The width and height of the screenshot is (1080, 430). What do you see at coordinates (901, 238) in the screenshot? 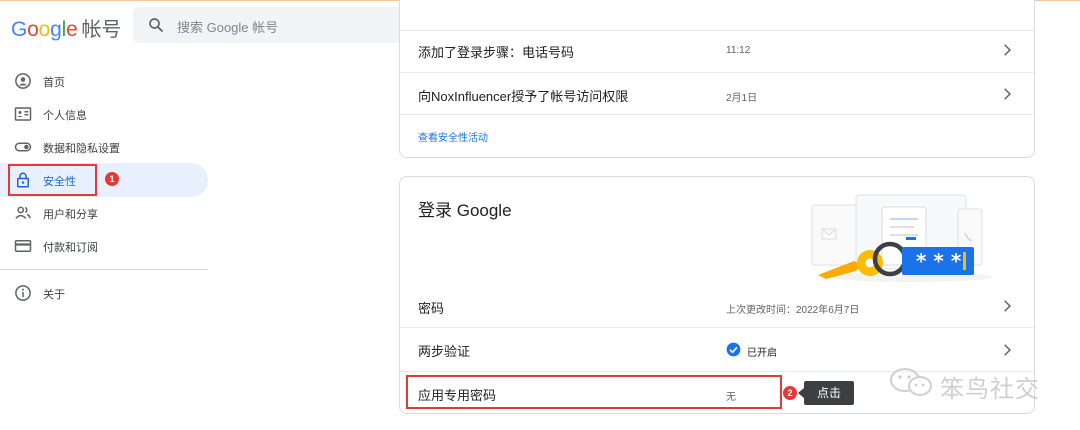
I see `signin-illustration: * * *` at bounding box center [901, 238].